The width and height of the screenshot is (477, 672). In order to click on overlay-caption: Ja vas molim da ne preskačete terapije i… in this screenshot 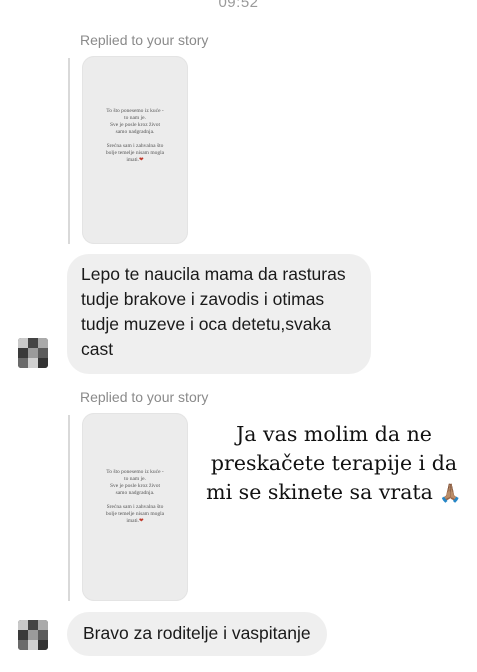, I will do `click(334, 464)`.